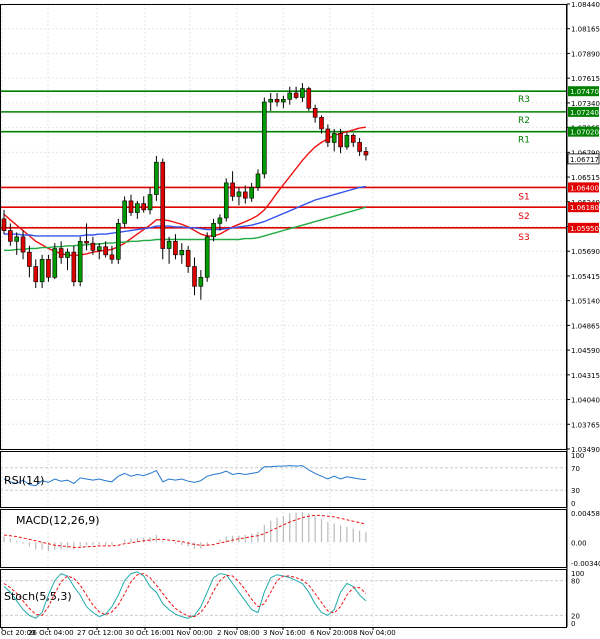 This screenshot has height=639, width=600. I want to click on stoch-axis-label: 0, so click(573, 624).